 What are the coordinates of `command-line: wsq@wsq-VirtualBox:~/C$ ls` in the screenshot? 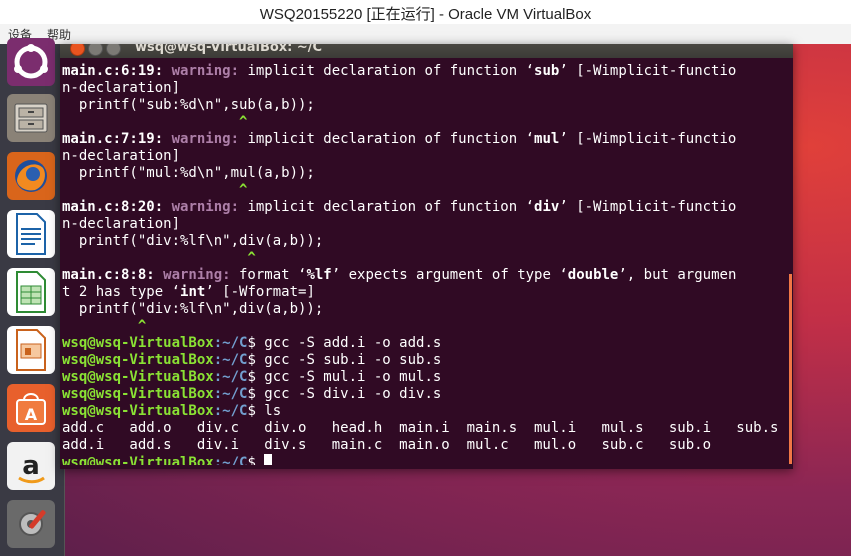 It's located at (172, 411).